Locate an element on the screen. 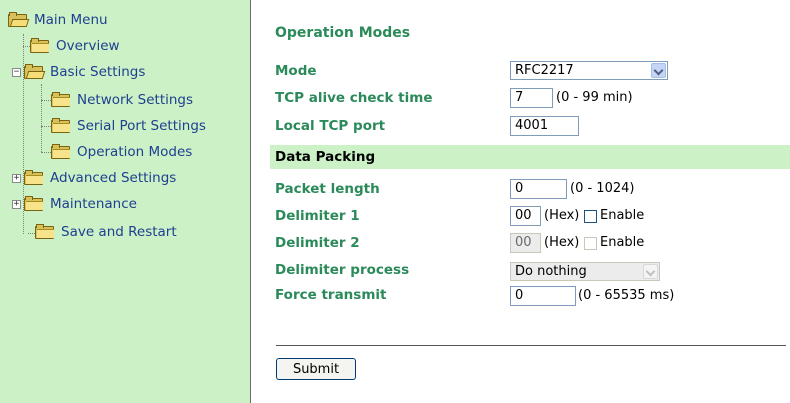 This screenshot has width=790, height=403. sidebar-item-basic-settings: Basic Settings is located at coordinates (84, 72).